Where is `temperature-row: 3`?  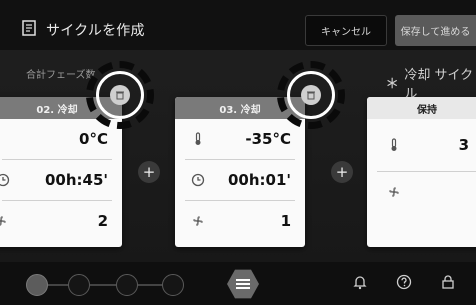 temperature-row: 3 is located at coordinates (426, 145).